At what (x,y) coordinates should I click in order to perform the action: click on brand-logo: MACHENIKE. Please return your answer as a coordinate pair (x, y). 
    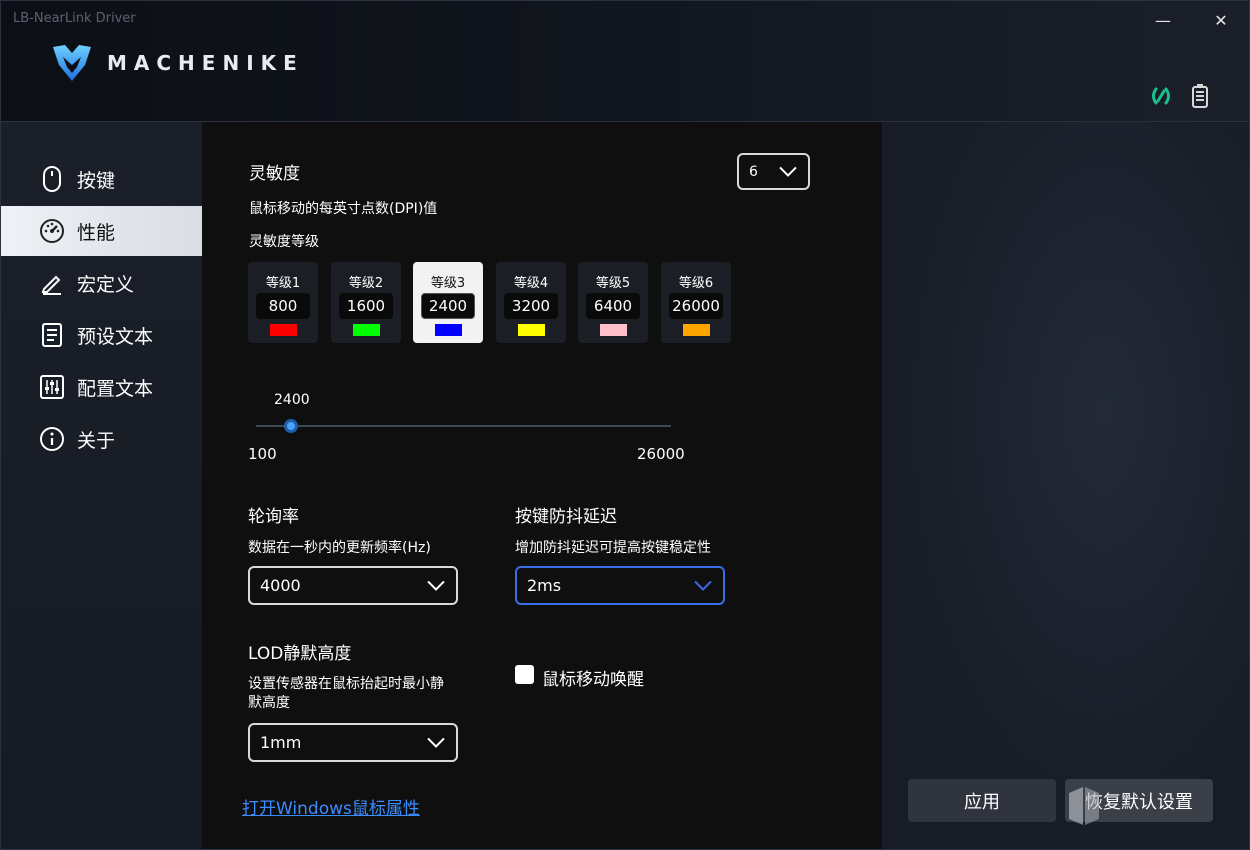
    Looking at the image, I should click on (177, 63).